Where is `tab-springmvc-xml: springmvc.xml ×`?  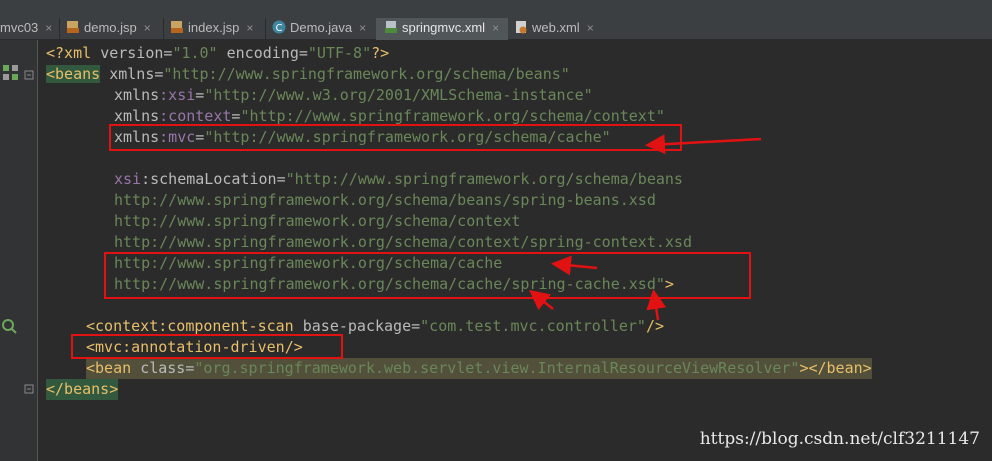 tab-springmvc-xml: springmvc.xml × is located at coordinates (442, 29).